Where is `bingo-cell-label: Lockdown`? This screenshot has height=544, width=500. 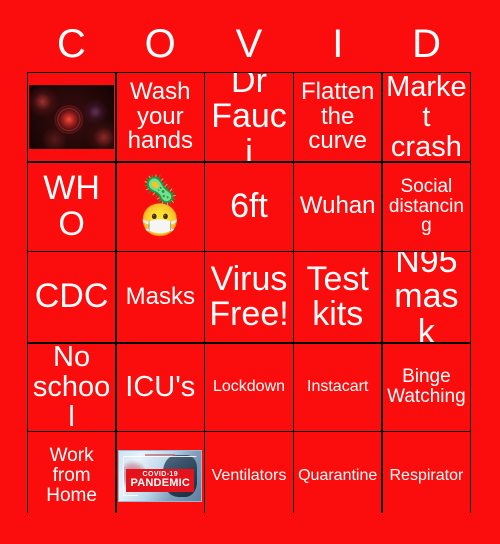
bingo-cell-label: Lockdown is located at coordinates (249, 386).